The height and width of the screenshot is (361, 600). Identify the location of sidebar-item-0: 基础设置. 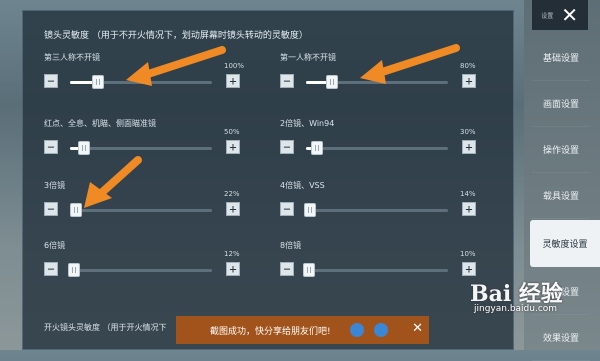
(561, 57).